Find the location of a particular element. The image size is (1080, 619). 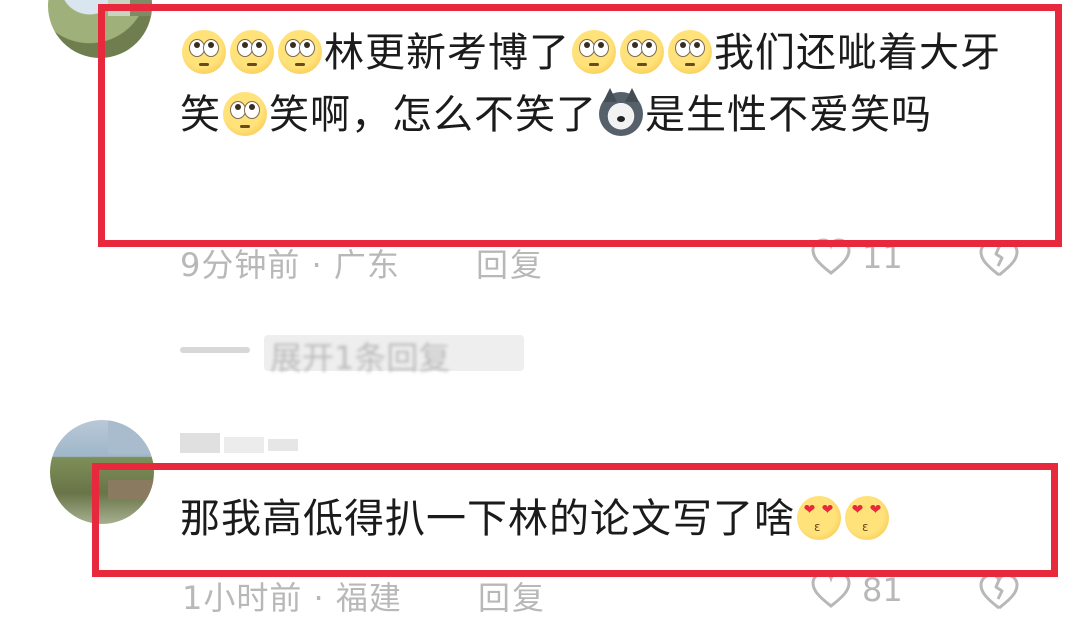

comment-meta: 1小时前 · 福建 is located at coordinates (292, 598).